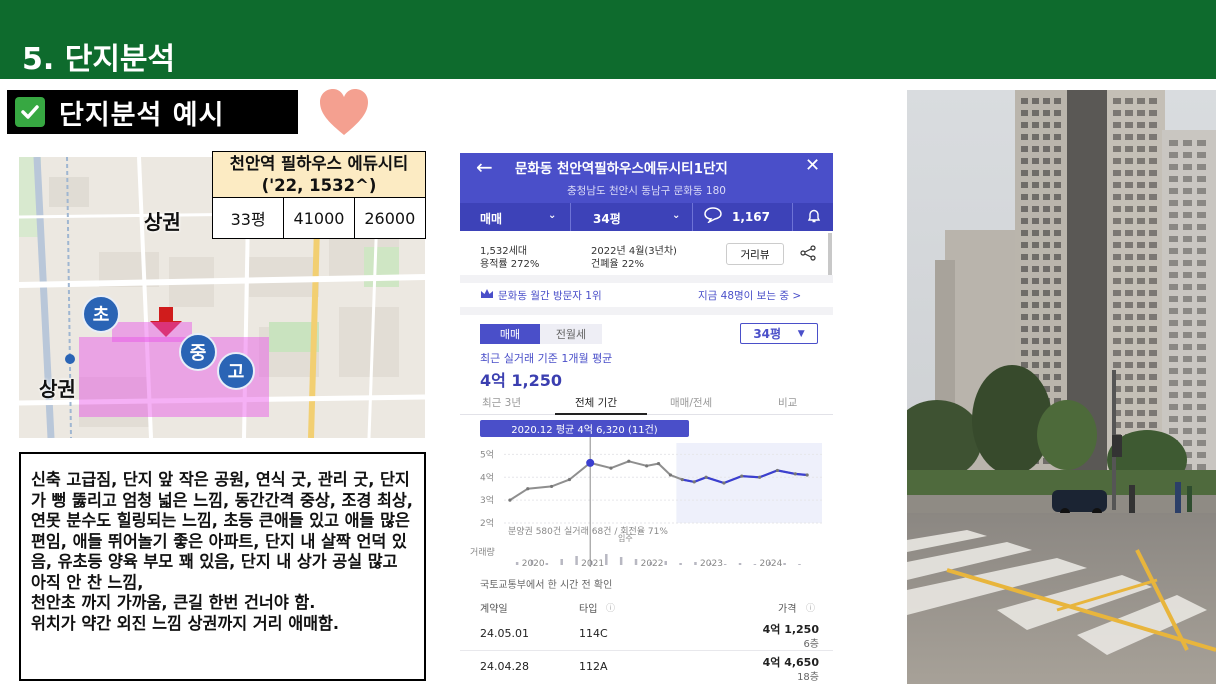 This screenshot has width=1216, height=684. Describe the element at coordinates (99, 59) in the screenshot. I see `slide-title: 5. 단지분석` at that location.